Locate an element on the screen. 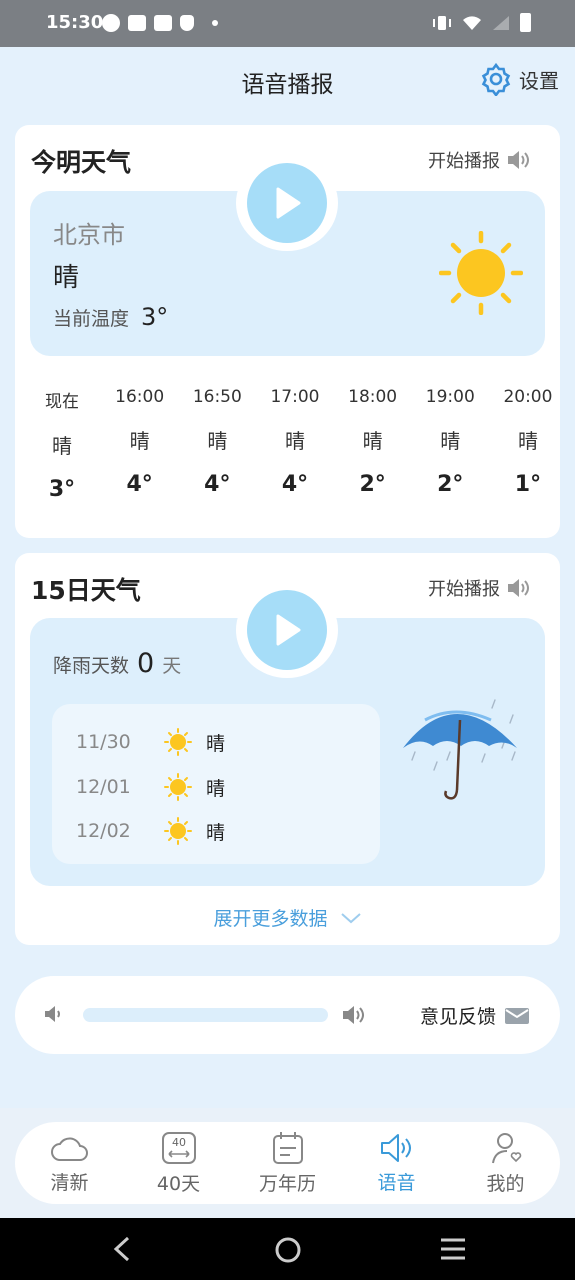 The height and width of the screenshot is (1280, 575). hour-item: 16:00 晴 4° is located at coordinates (140, 444).